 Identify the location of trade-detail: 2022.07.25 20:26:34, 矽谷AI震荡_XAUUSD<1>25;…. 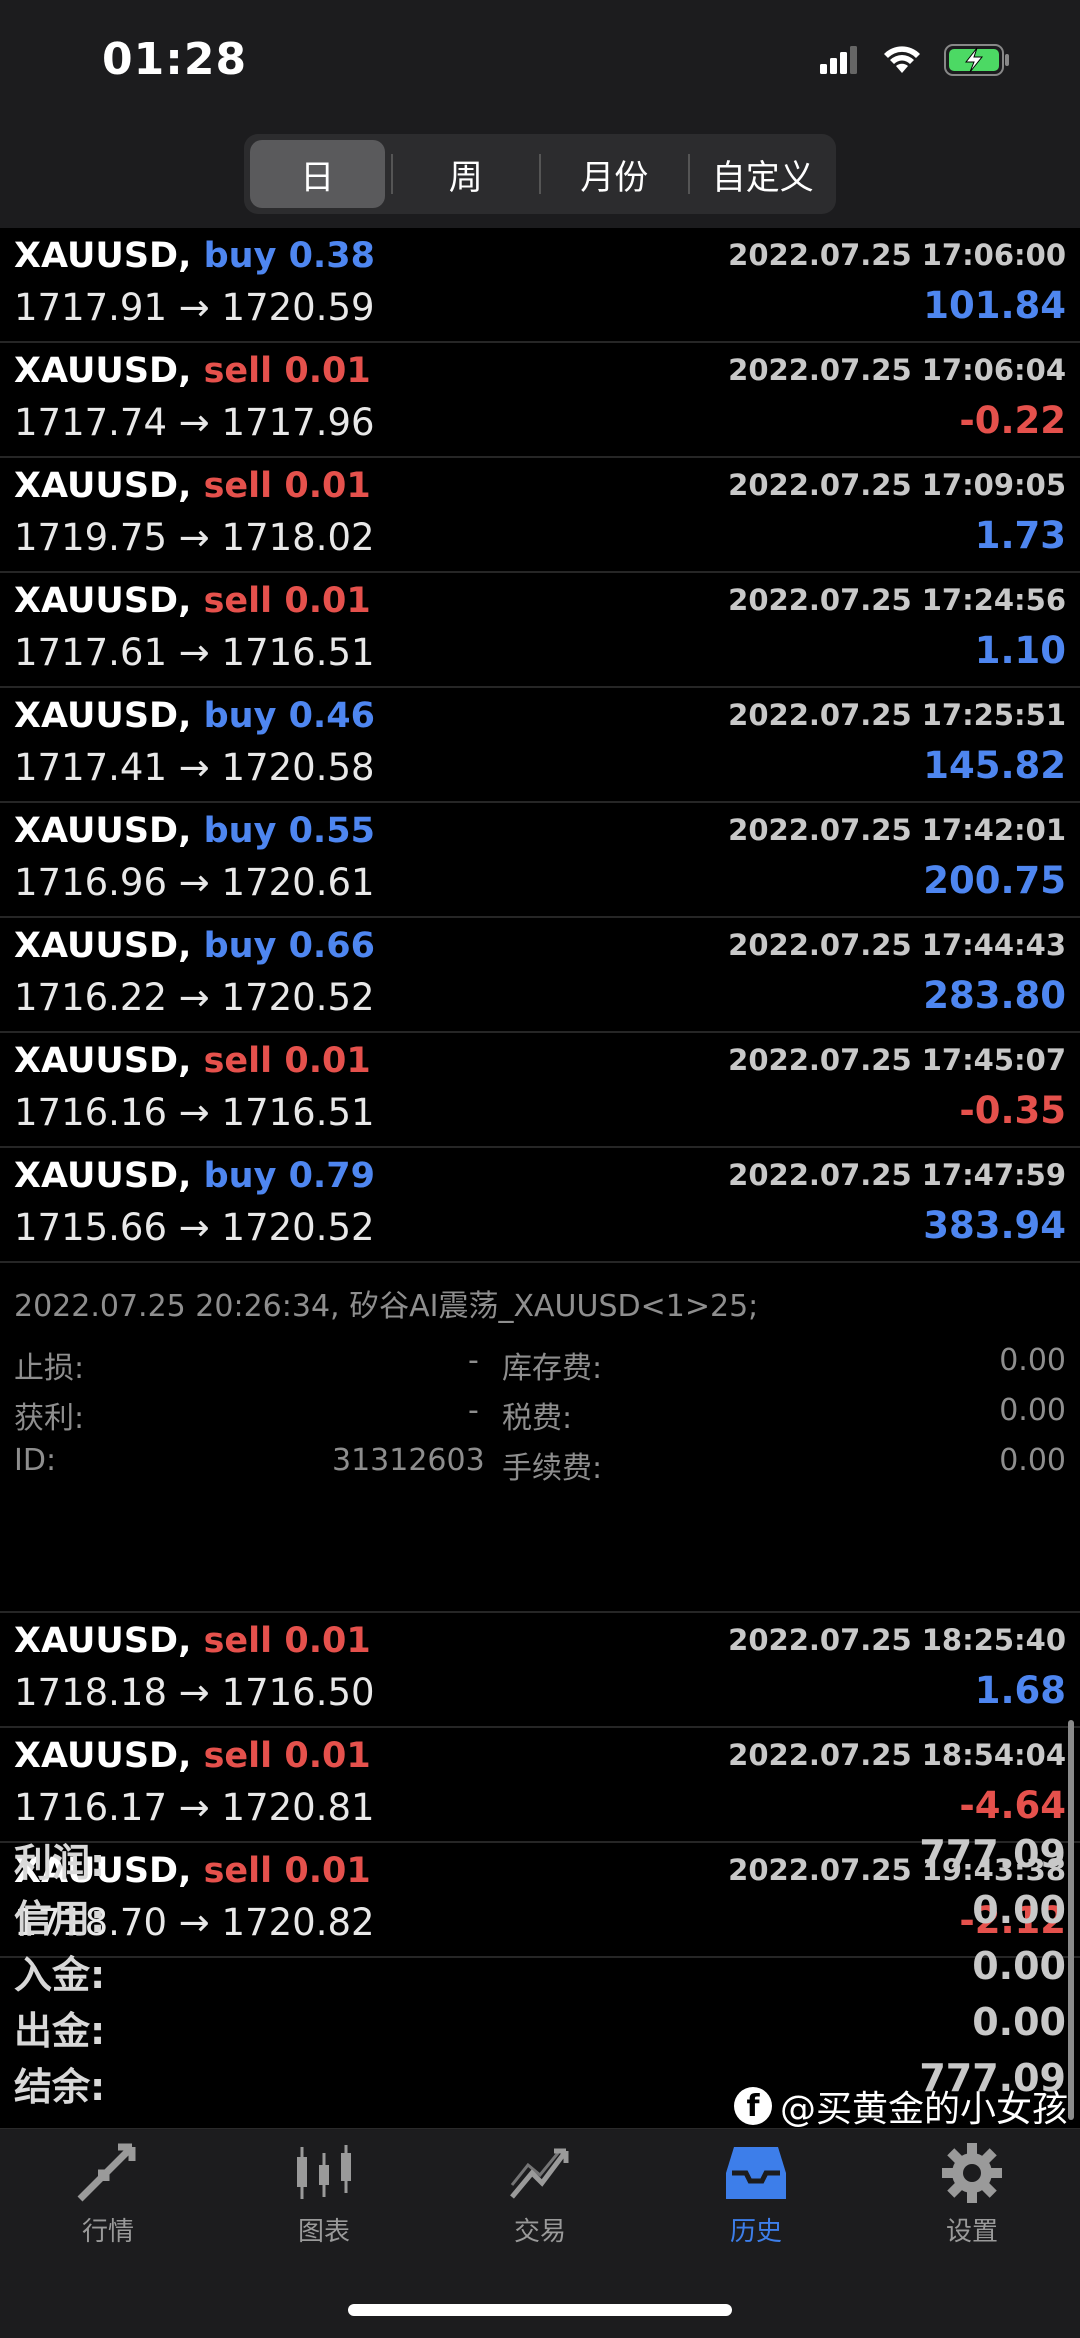
(540, 1438).